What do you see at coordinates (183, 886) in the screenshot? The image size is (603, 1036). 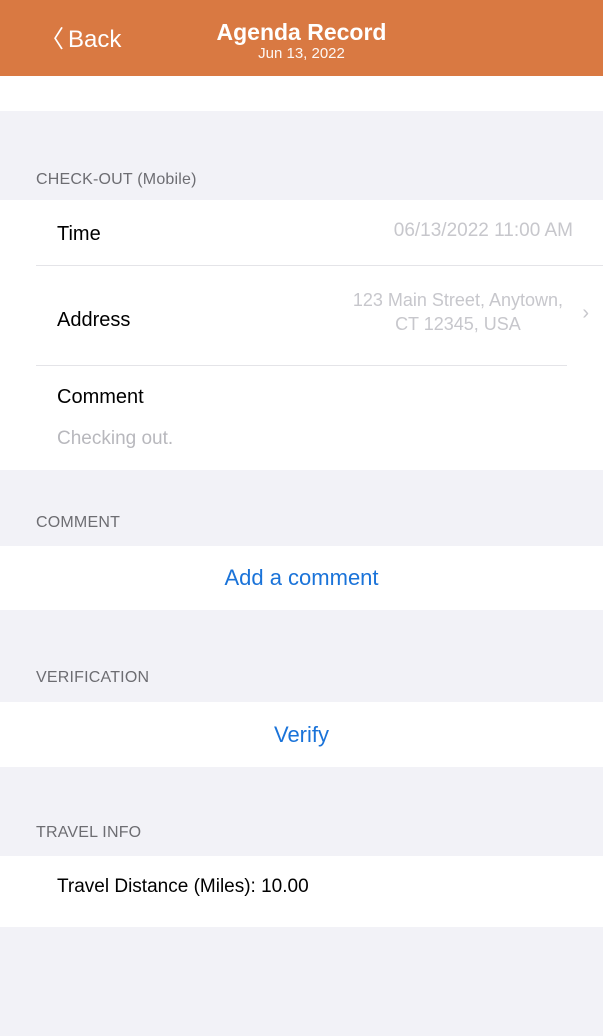 I see `travel-distance: Travel Distance (Miles): 10.00` at bounding box center [183, 886].